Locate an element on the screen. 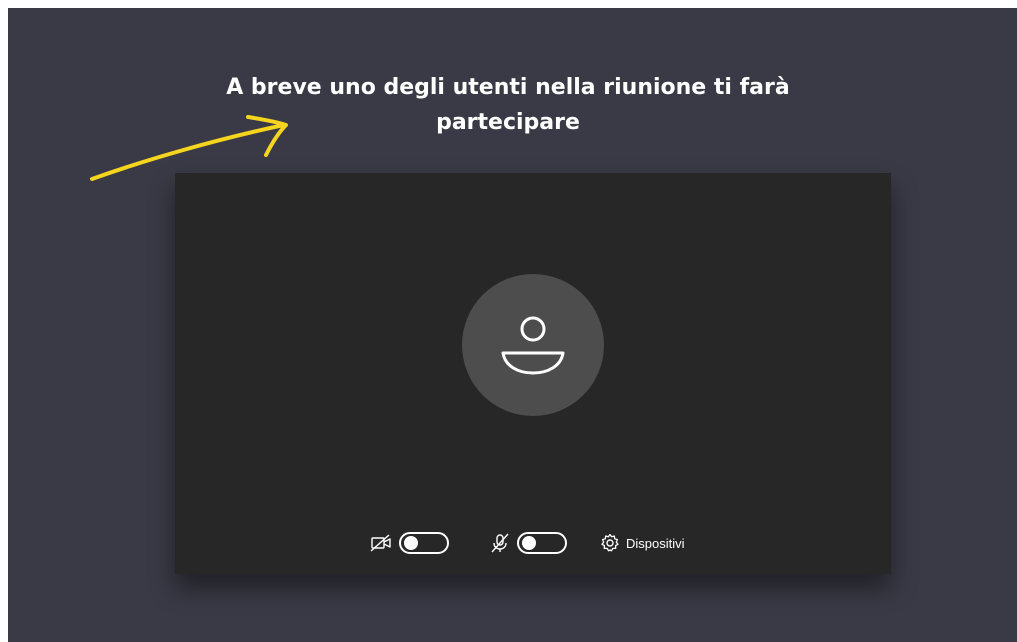 The height and width of the screenshot is (642, 1017). gear-icon is located at coordinates (610, 542).